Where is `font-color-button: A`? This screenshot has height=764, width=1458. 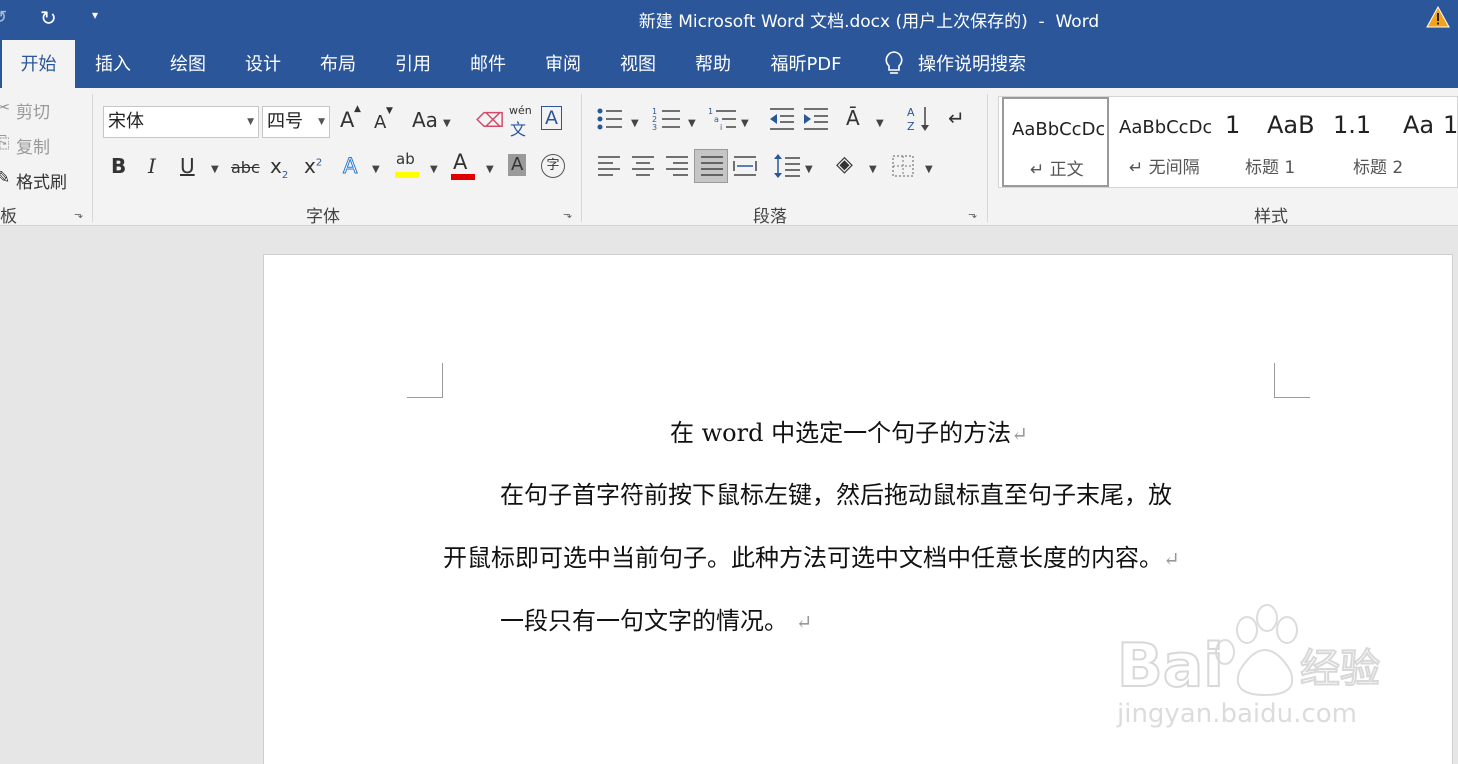 font-color-button: A is located at coordinates (460, 162).